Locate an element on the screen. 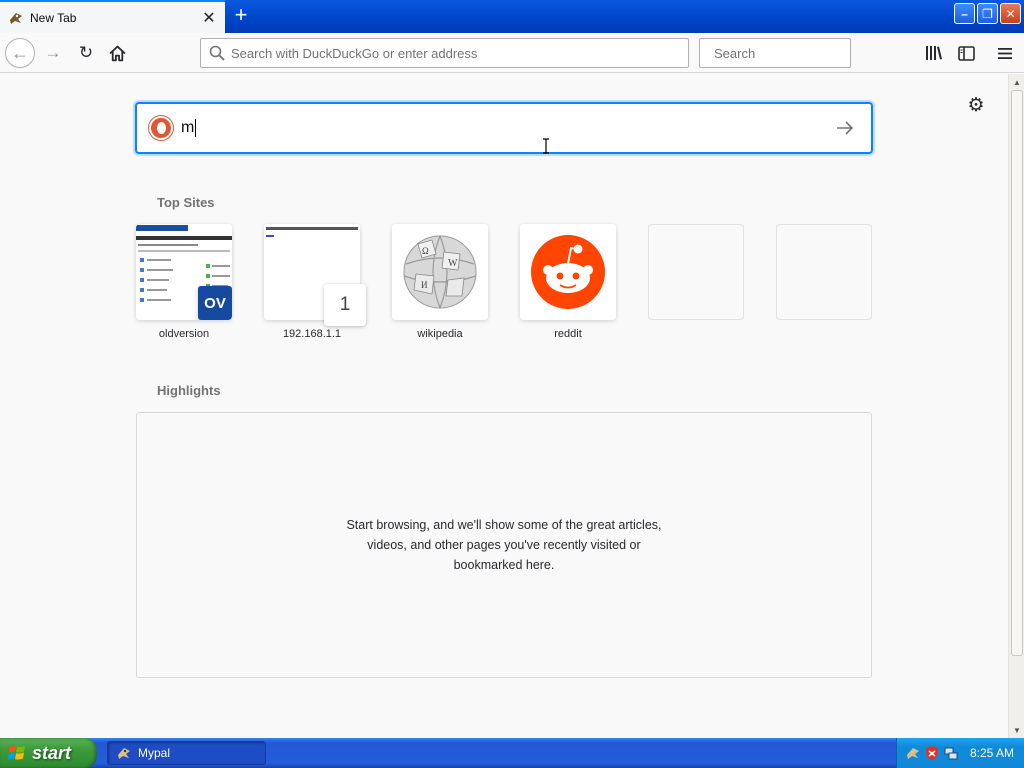 The height and width of the screenshot is (768, 1024). top-site-wikipedia: Ω W И wikipedia is located at coordinates (440, 282).